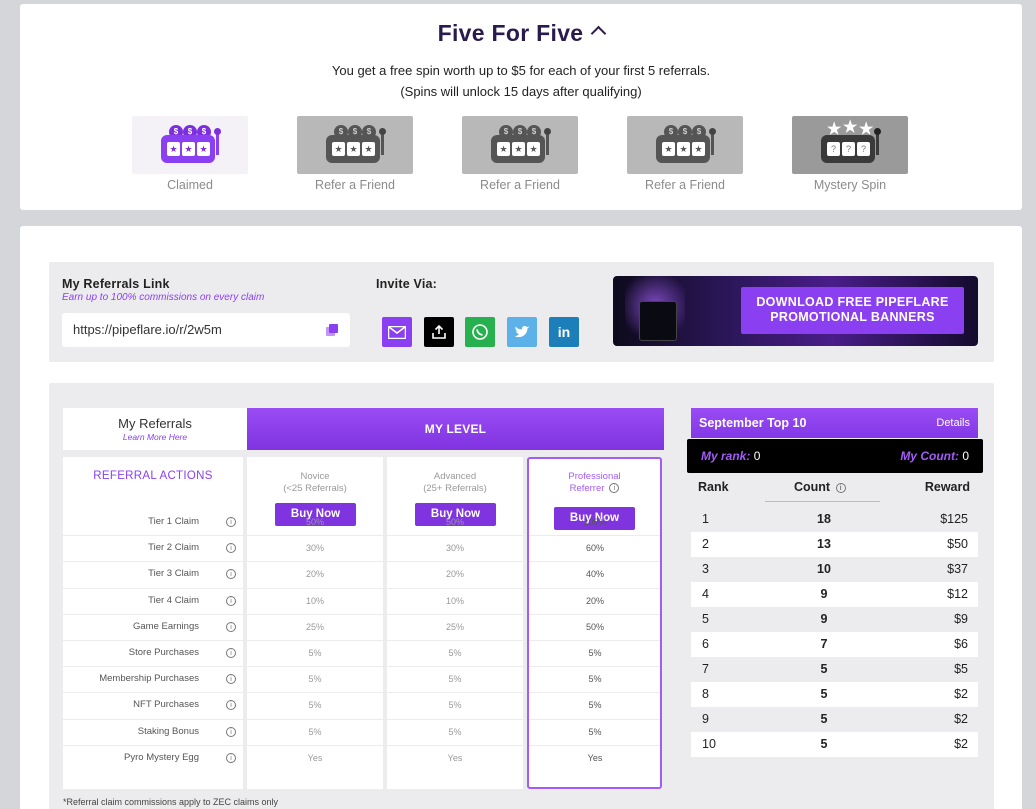 The image size is (1036, 809). I want to click on level-requirement: (<25 Referrals), so click(315, 488).